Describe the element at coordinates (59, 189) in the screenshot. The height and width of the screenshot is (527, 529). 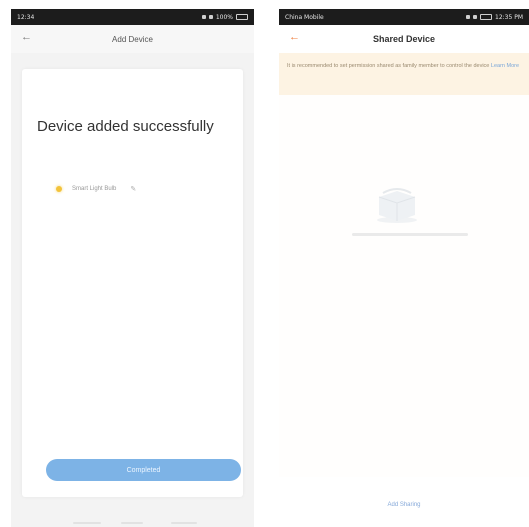
I see `bulb-icon` at that location.